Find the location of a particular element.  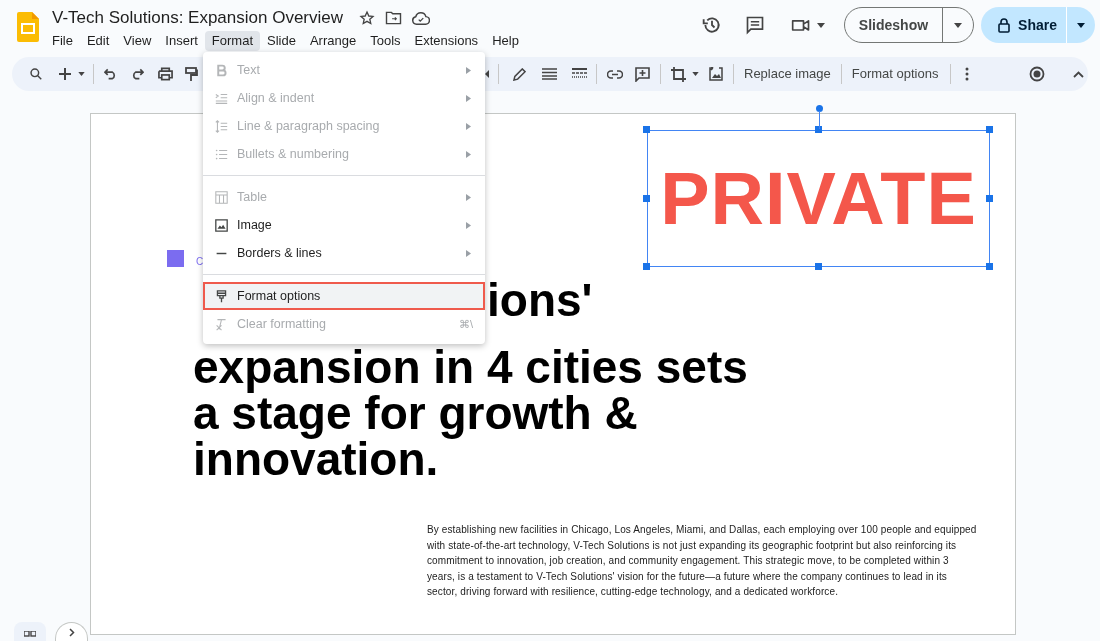

shortcut-text: ⌘\ is located at coordinates (465, 324).